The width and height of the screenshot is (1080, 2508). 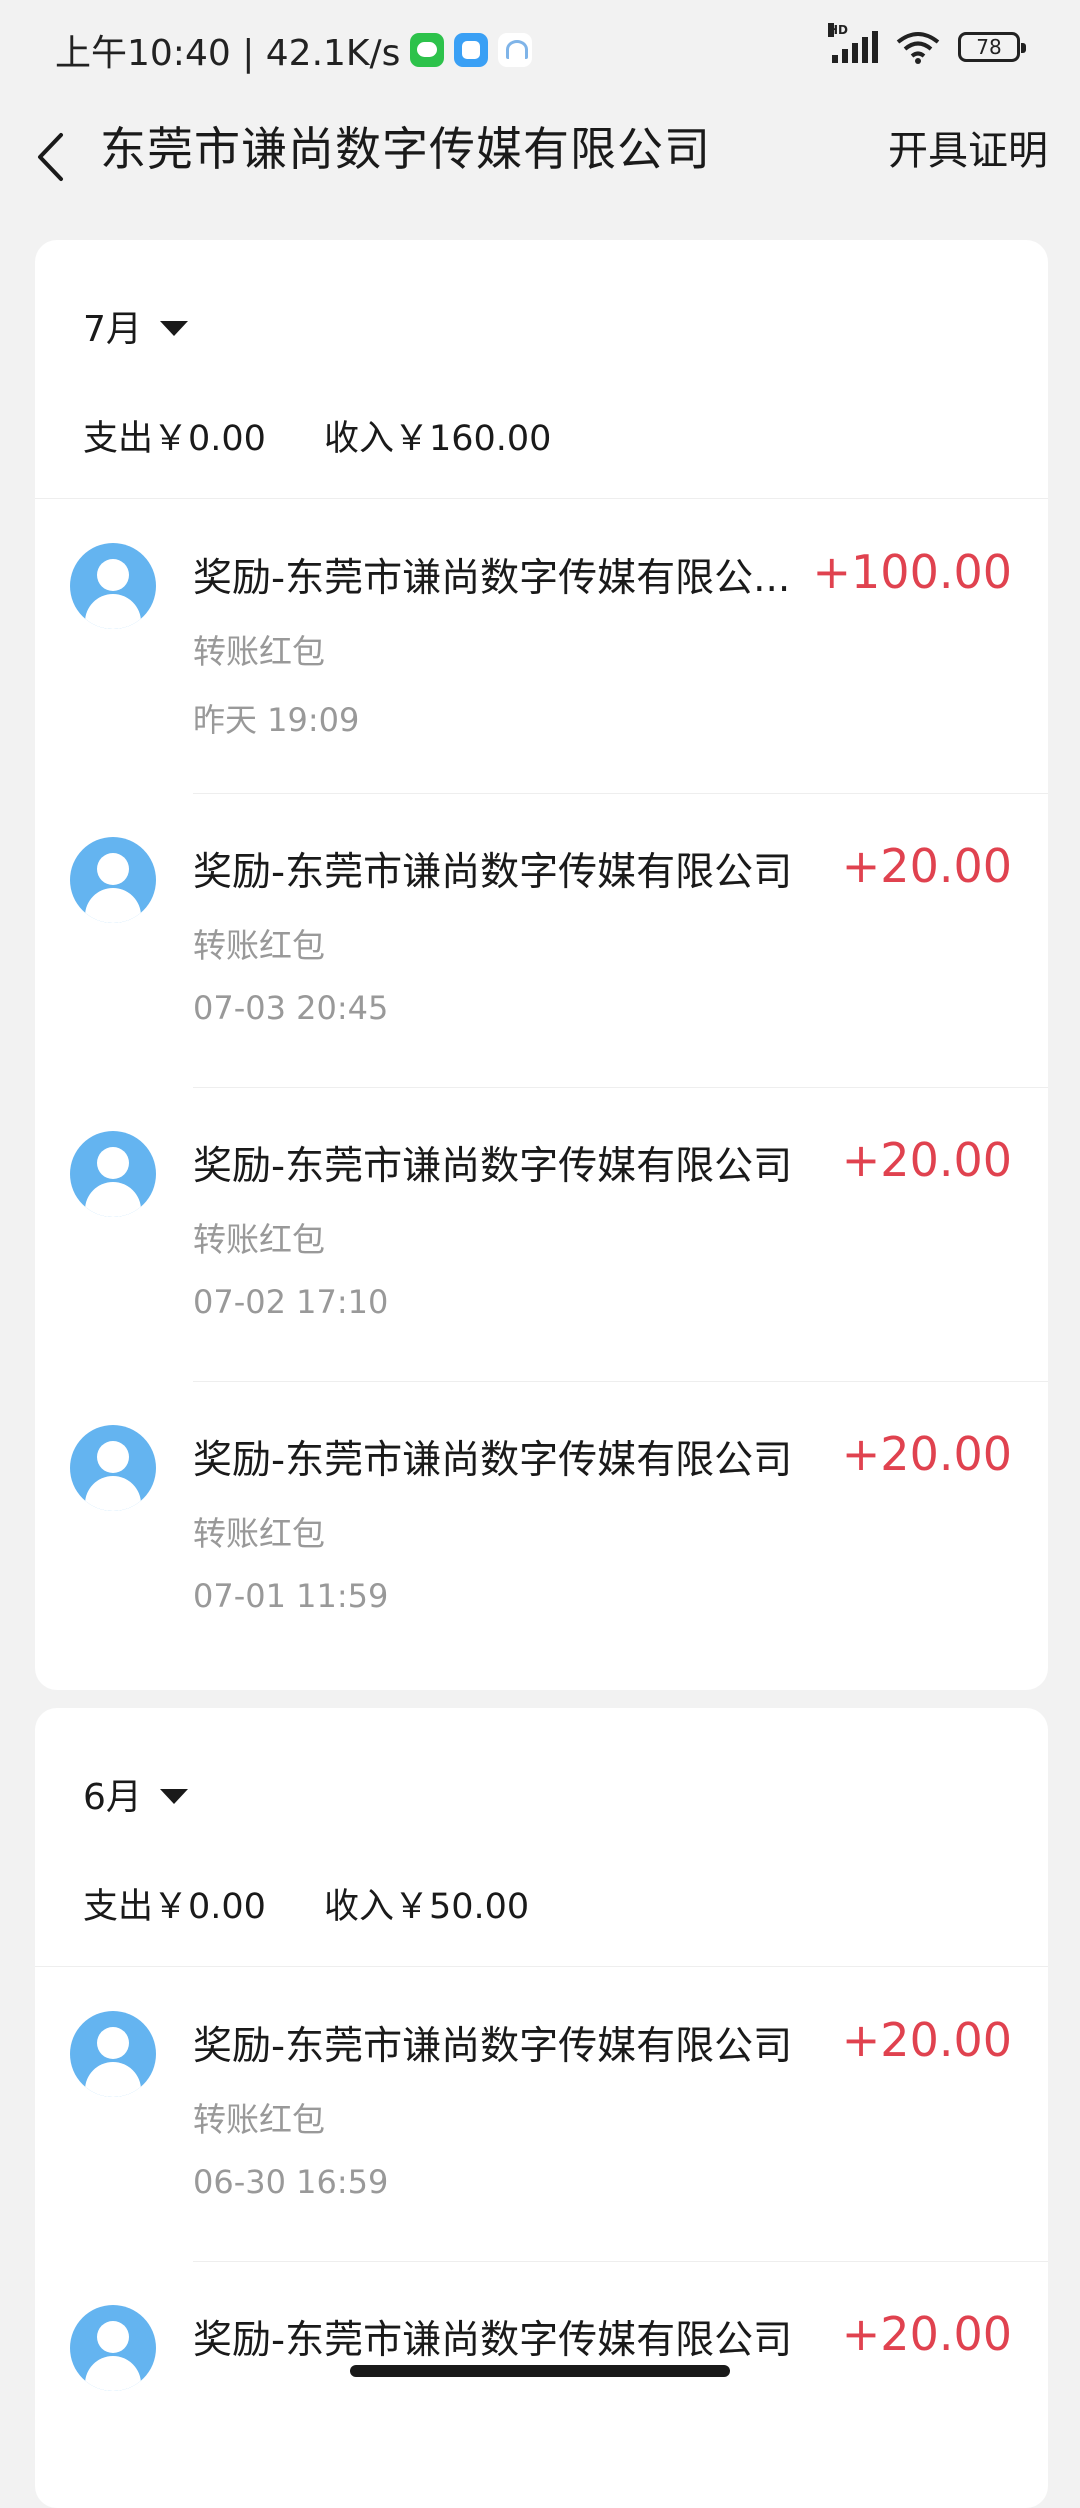 I want to click on month-label: 7月, so click(x=112, y=329).